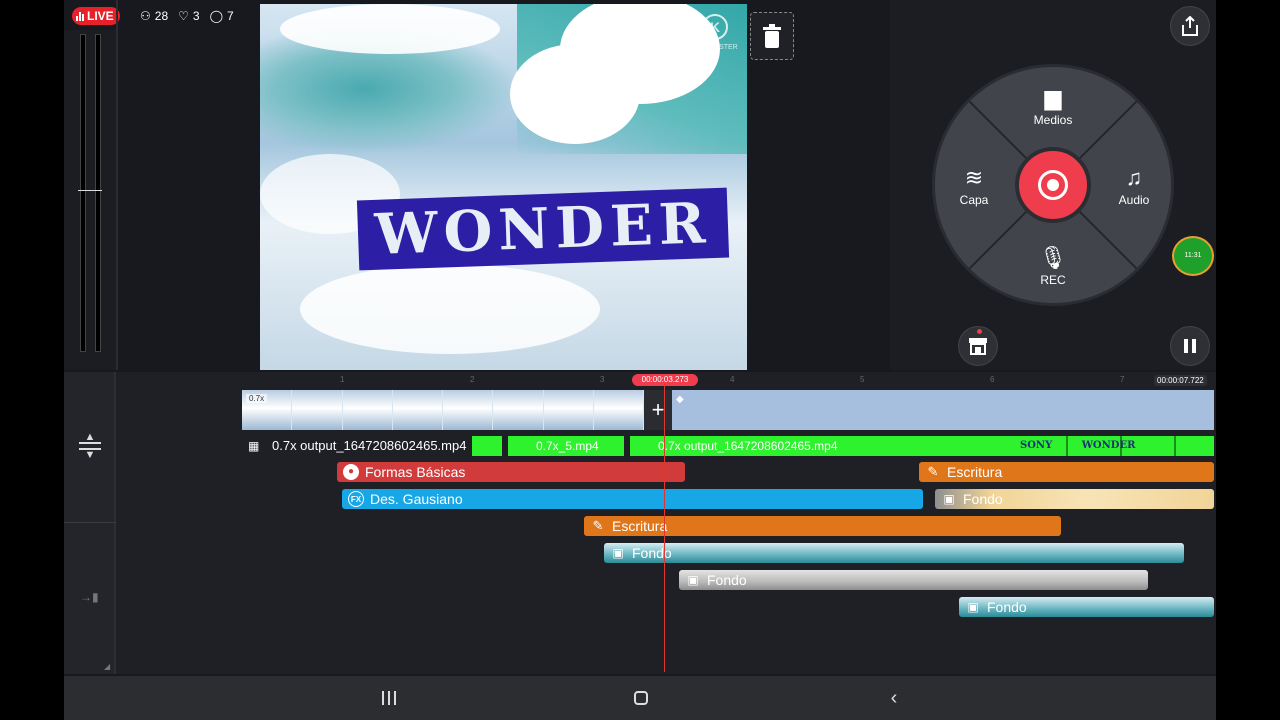 The height and width of the screenshot is (720, 1280). Describe the element at coordinates (90, 446) in the screenshot. I see `expand-timeline-button: ▲ ▼` at that location.